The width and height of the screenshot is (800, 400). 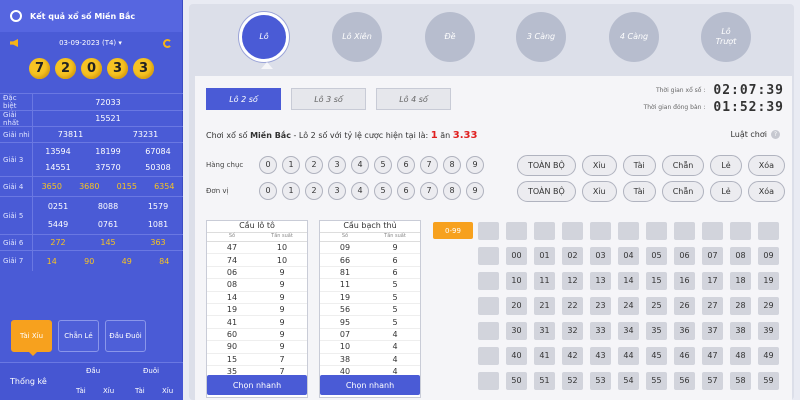 I want to click on number-cell: 46, so click(x=684, y=356).